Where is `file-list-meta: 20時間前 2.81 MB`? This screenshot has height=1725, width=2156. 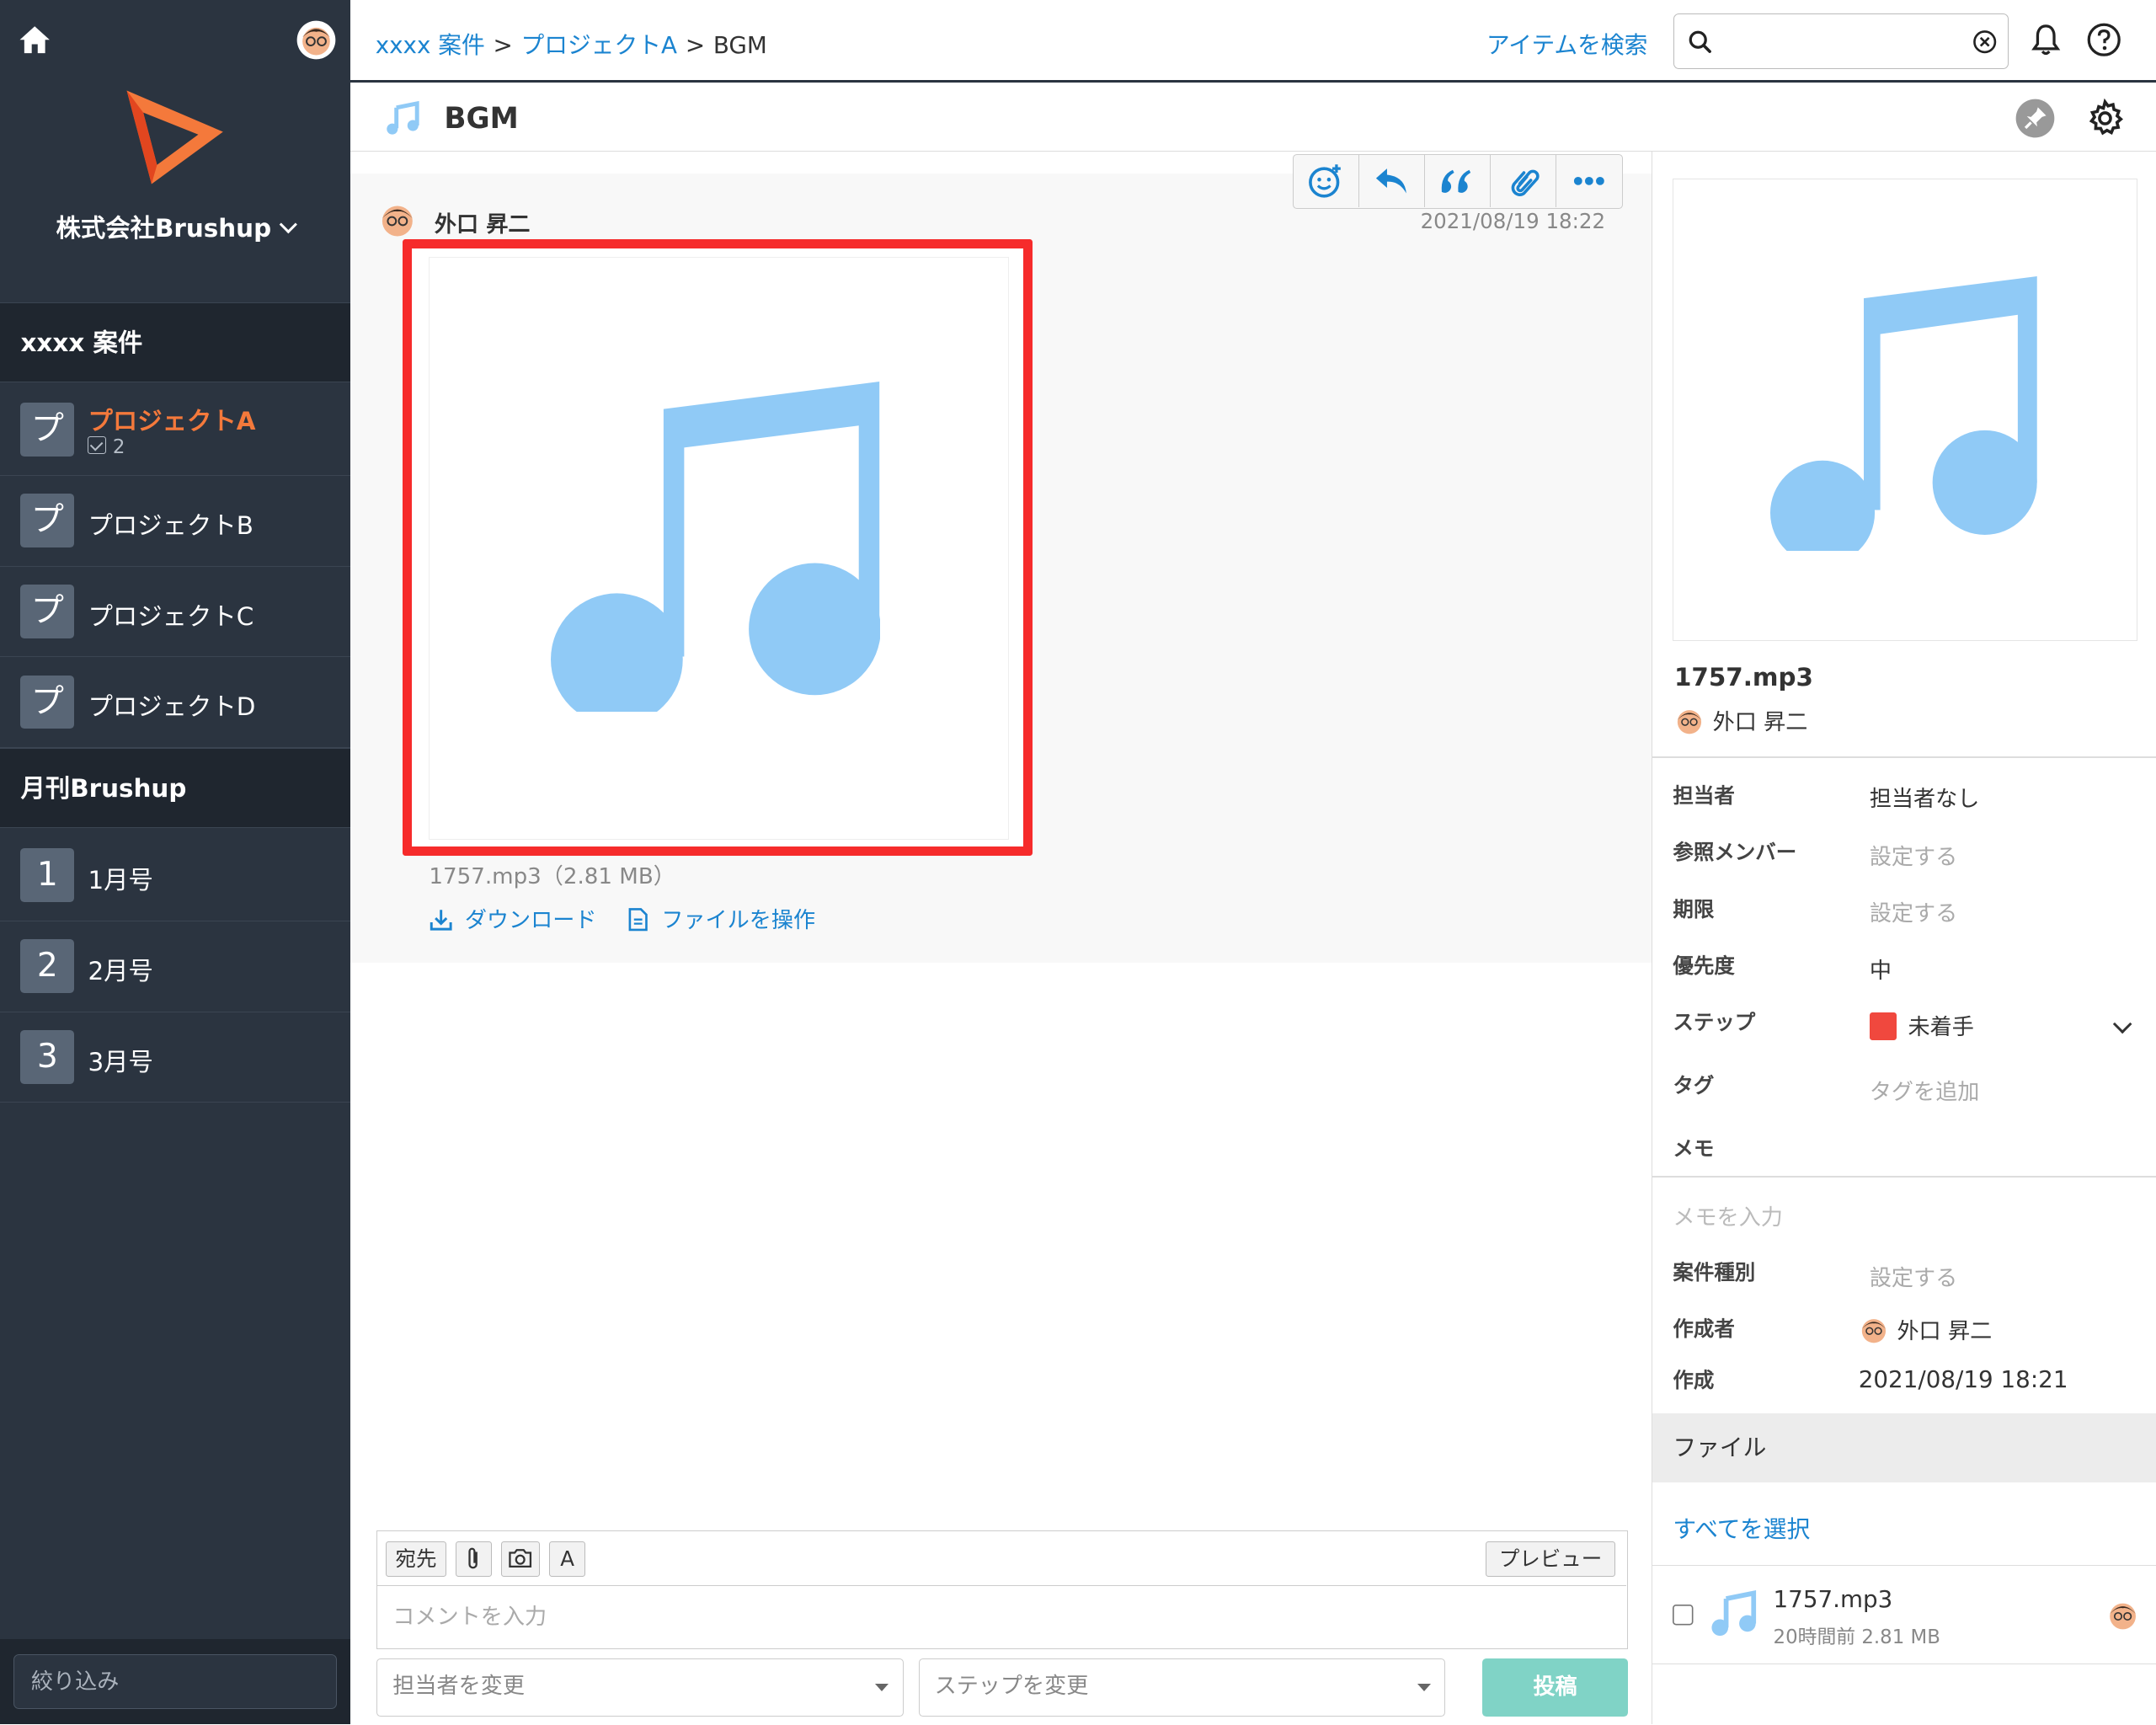 file-list-meta: 20時間前 2.81 MB is located at coordinates (1857, 1637).